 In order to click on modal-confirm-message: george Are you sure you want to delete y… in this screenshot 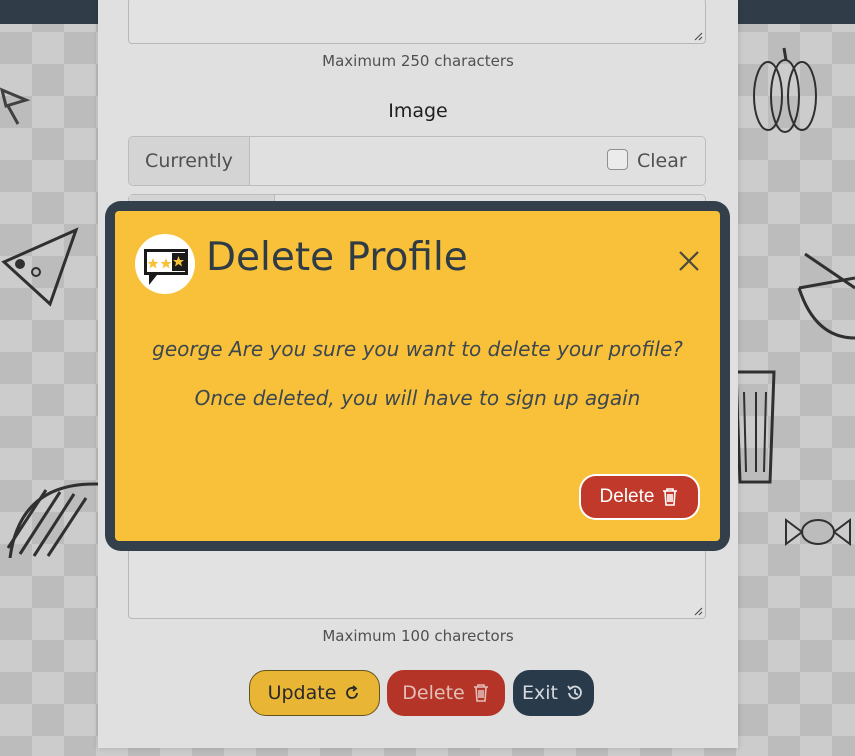, I will do `click(417, 349)`.